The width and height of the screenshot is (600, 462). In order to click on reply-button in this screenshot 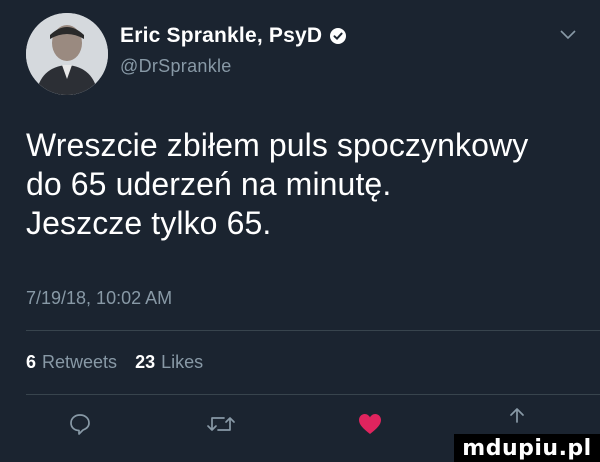, I will do `click(80, 424)`.